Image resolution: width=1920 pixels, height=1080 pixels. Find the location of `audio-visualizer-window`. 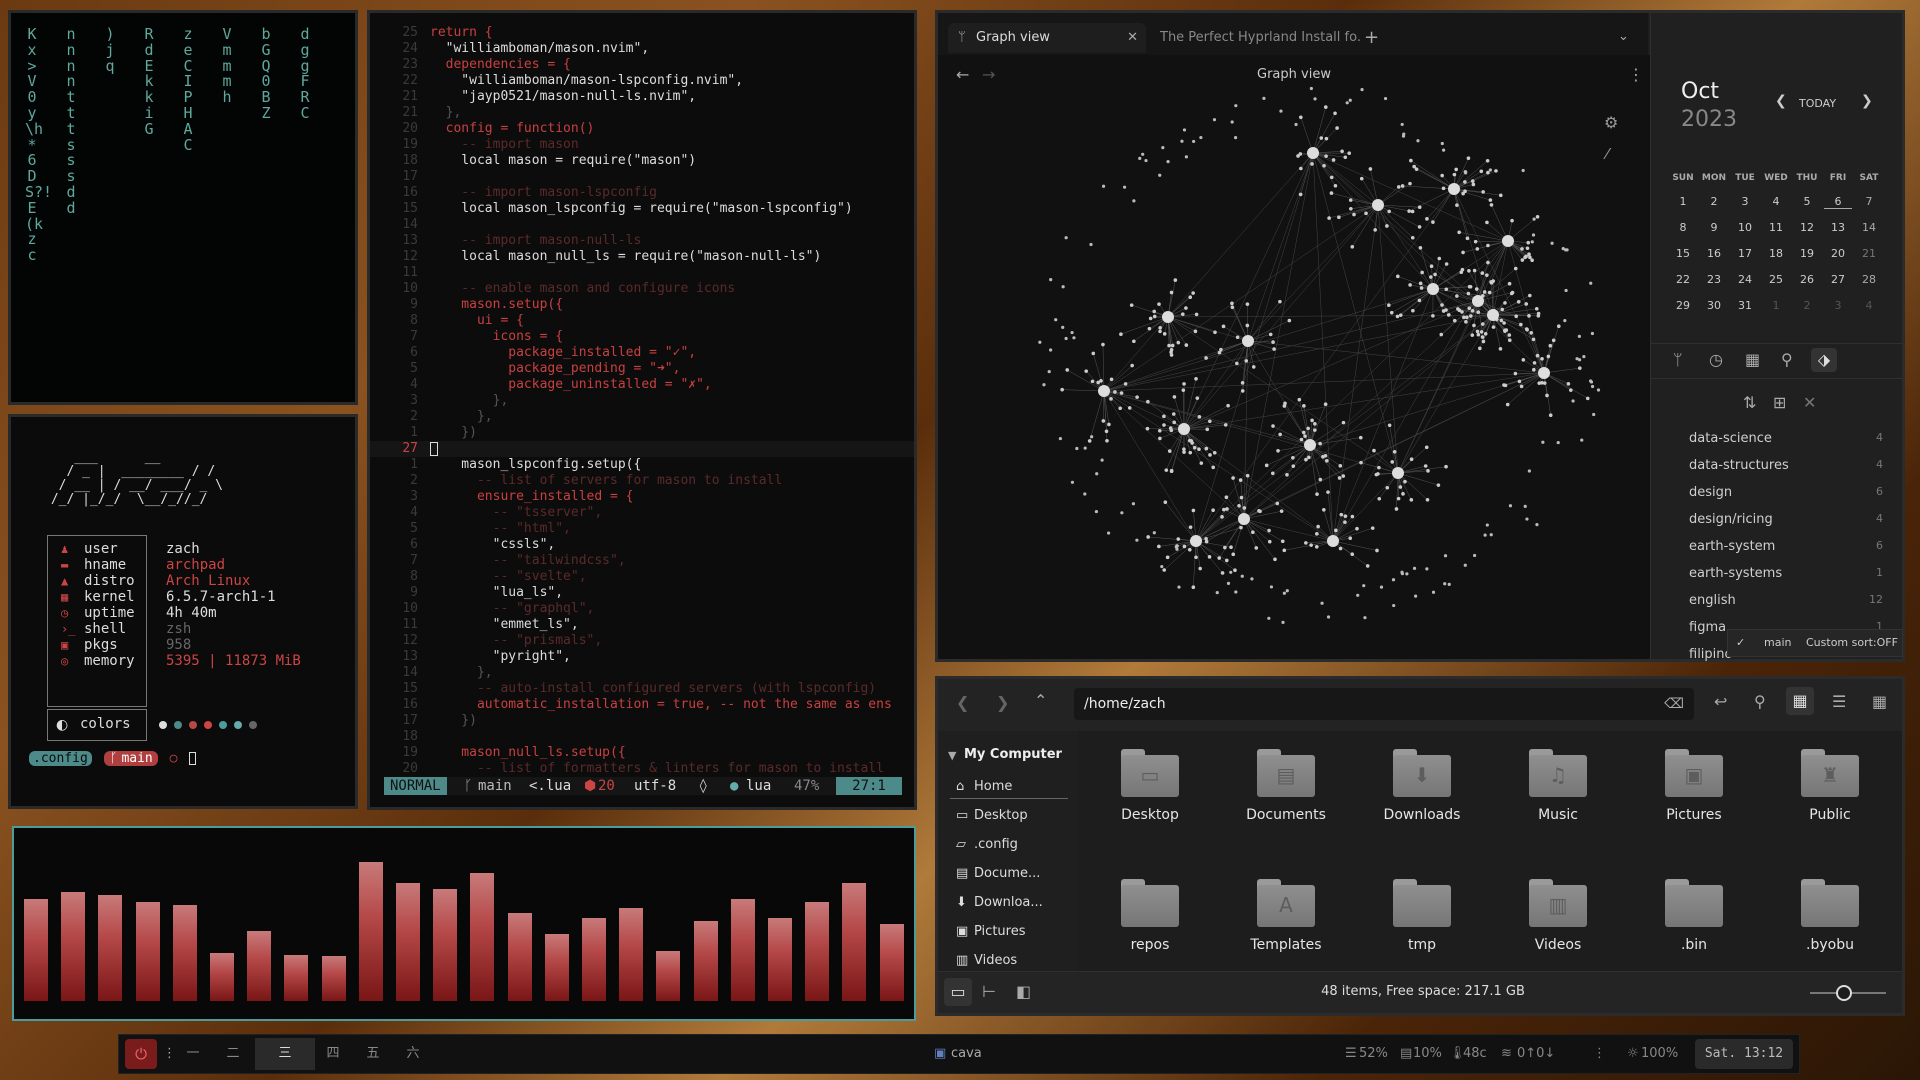

audio-visualizer-window is located at coordinates (464, 923).